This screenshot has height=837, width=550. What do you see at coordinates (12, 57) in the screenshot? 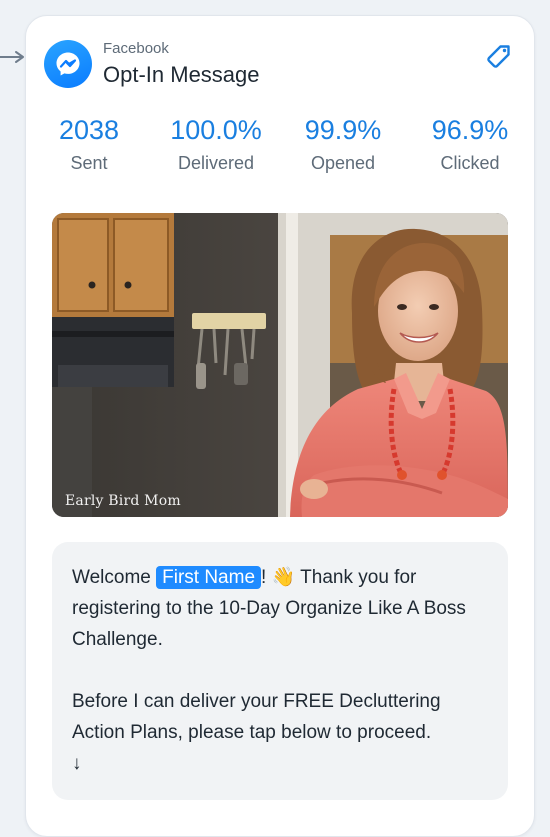
I see `connector-arrow-icon` at bounding box center [12, 57].